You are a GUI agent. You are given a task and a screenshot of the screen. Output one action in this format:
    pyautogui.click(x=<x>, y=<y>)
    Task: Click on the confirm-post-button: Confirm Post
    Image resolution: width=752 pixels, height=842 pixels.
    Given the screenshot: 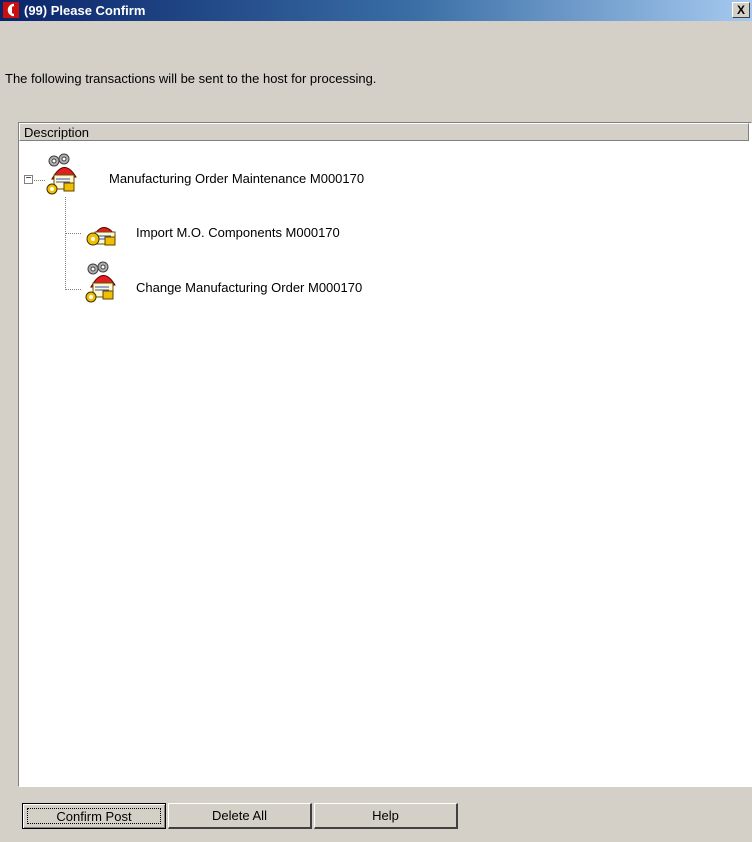 What is the action you would take?
    pyautogui.click(x=94, y=816)
    